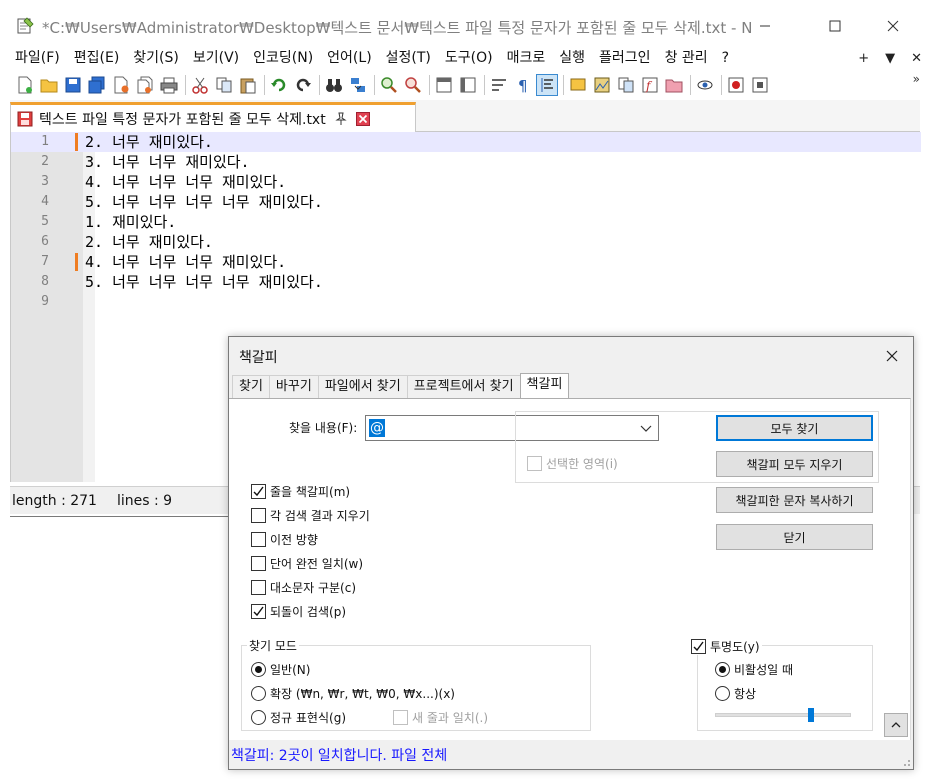  I want to click on sync-vertical-button, so click(444, 85).